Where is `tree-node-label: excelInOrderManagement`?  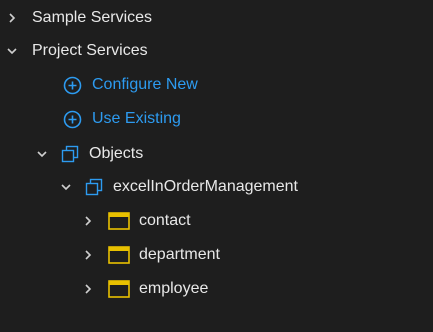 tree-node-label: excelInOrderManagement is located at coordinates (205, 186).